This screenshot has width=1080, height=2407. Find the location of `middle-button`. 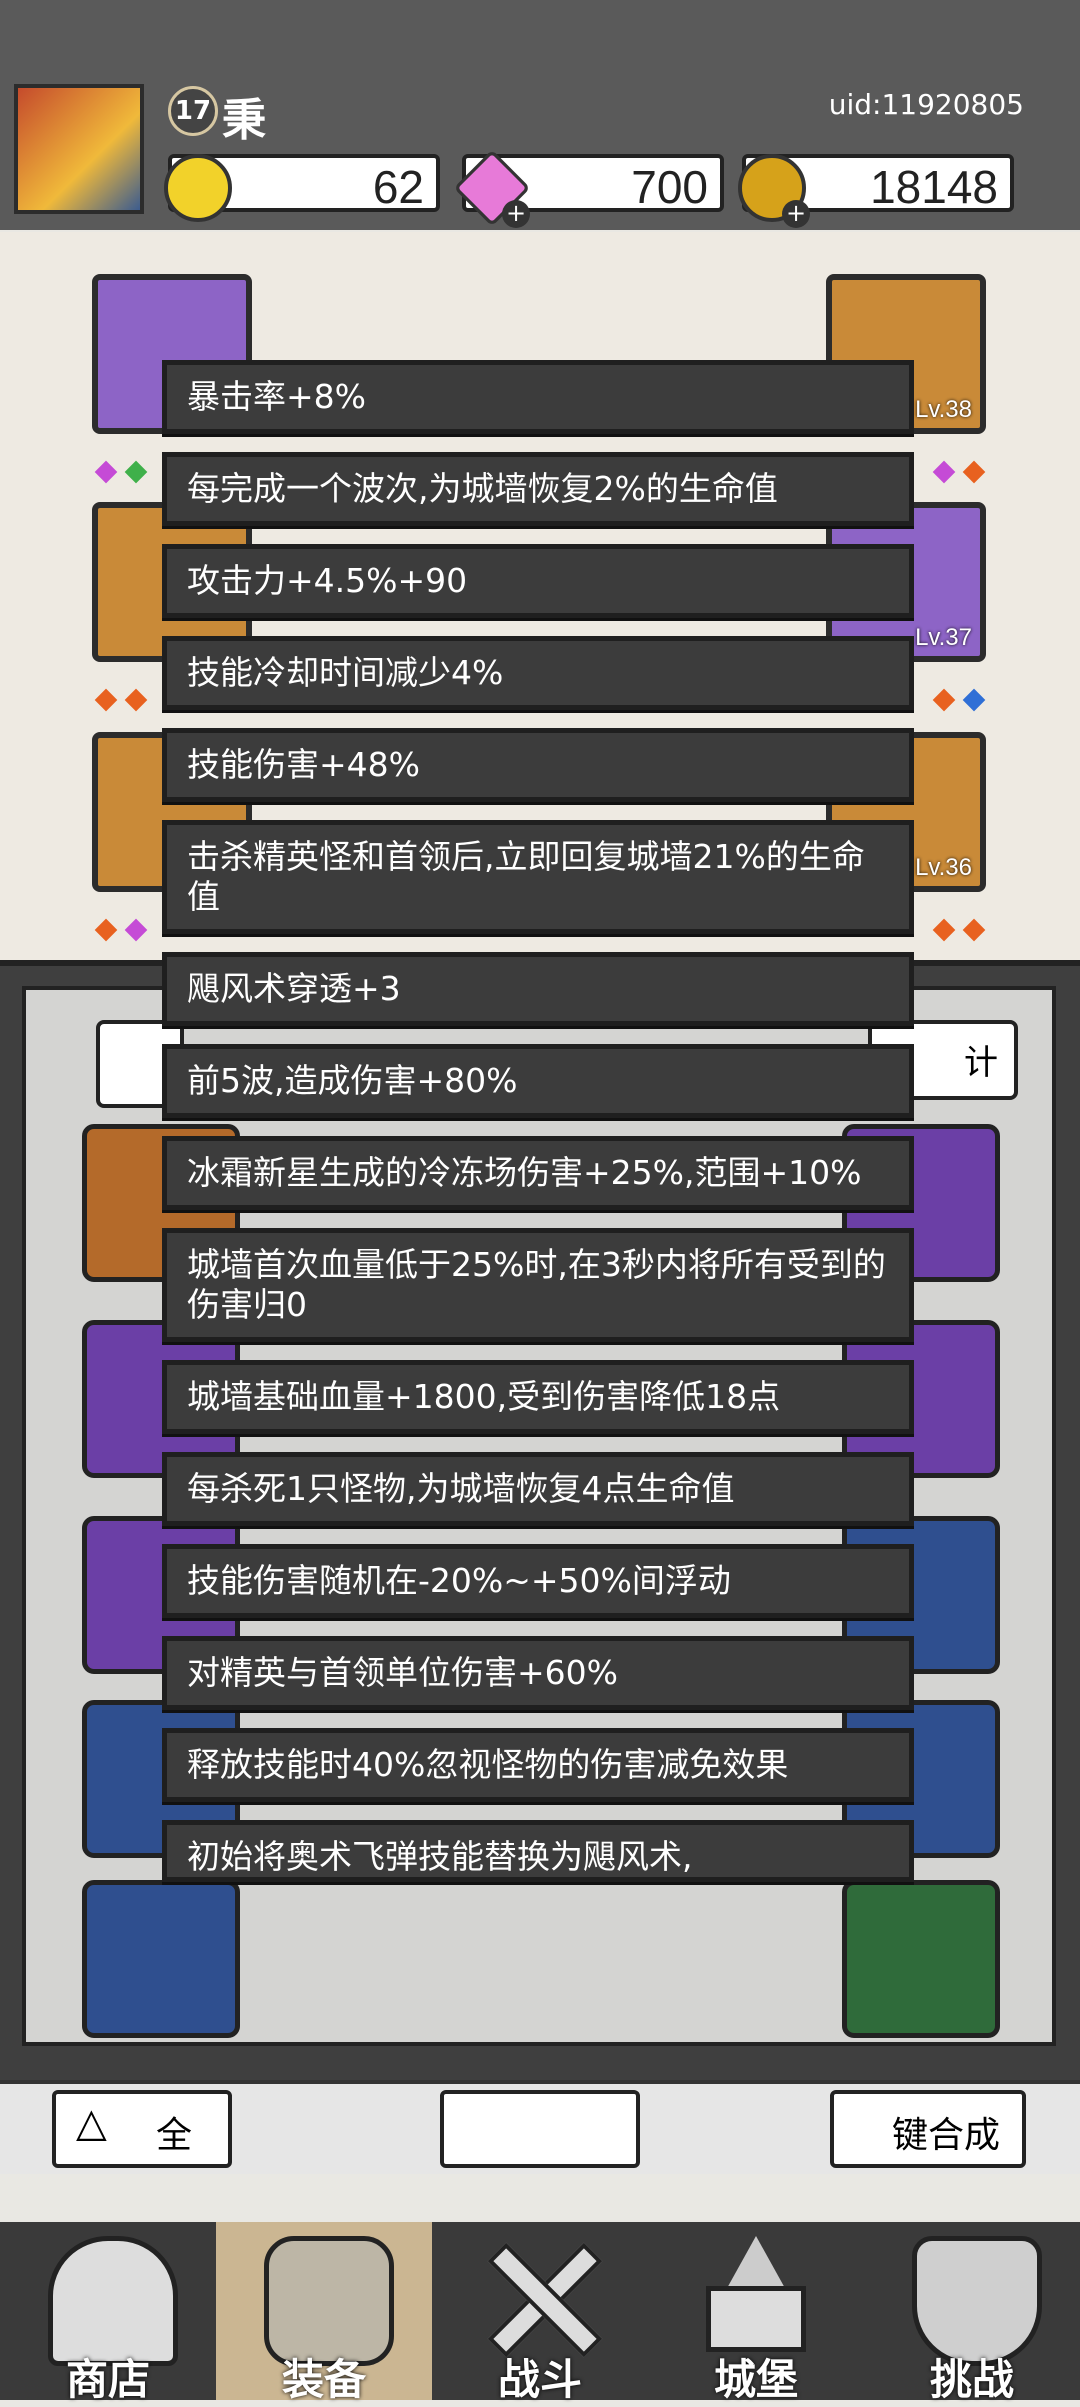

middle-button is located at coordinates (540, 2129).